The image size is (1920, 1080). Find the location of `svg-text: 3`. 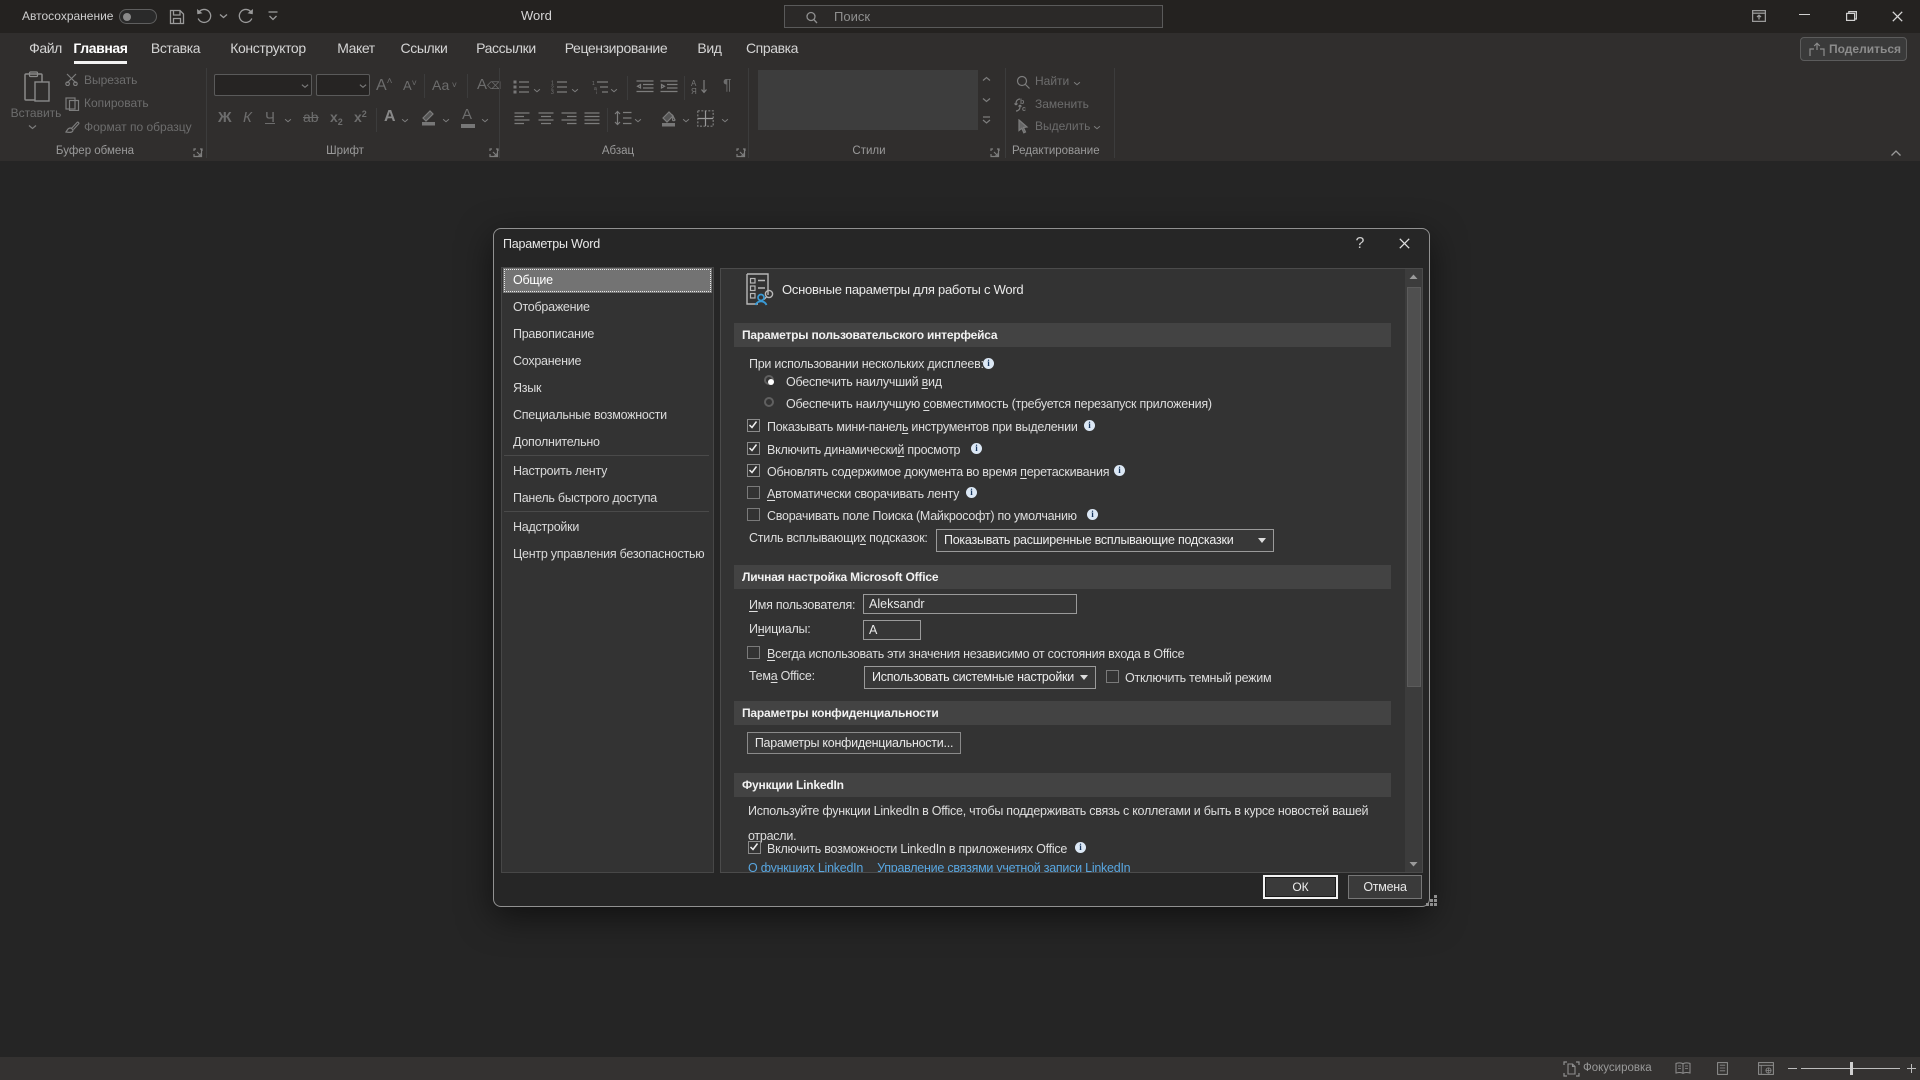

svg-text: 3 is located at coordinates (552, 92).